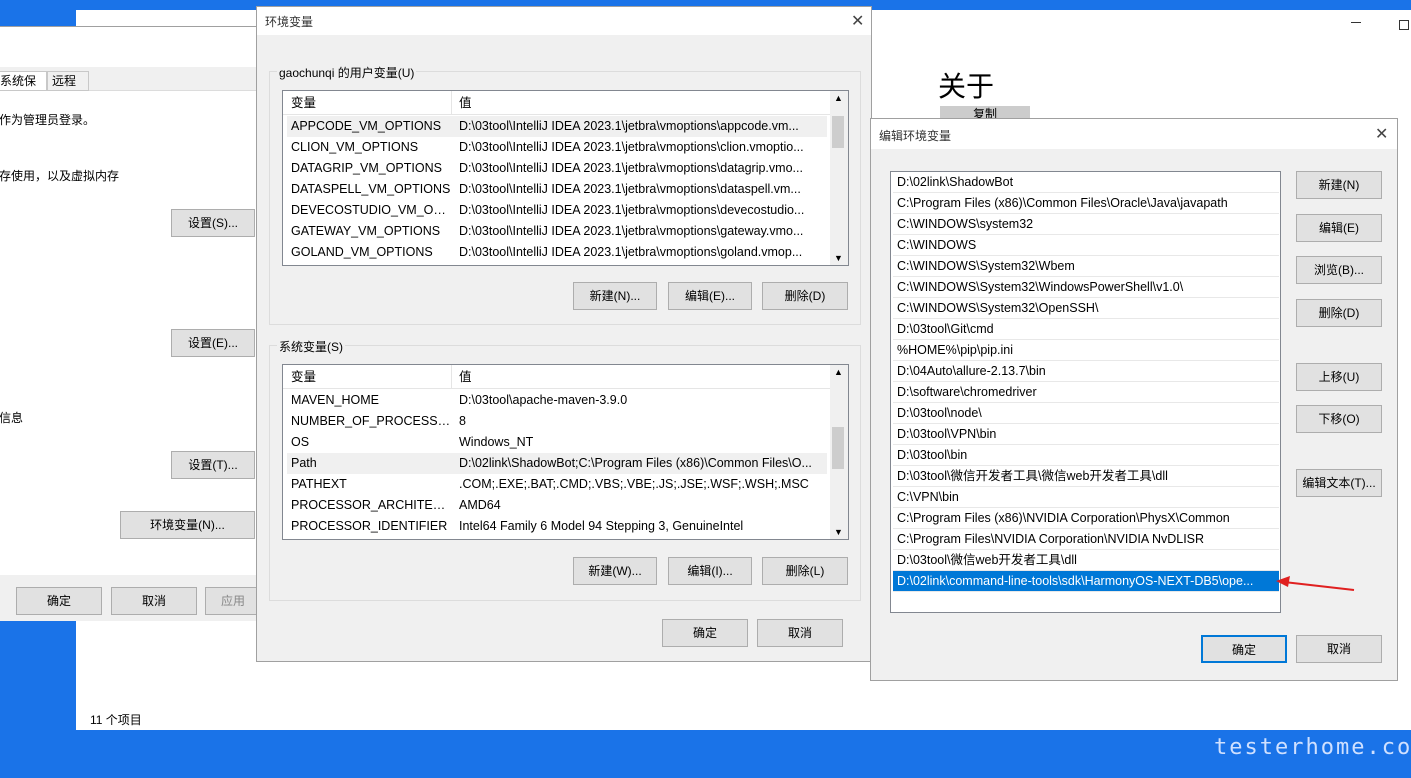  What do you see at coordinates (557, 505) in the screenshot?
I see `table-row: PROCESSOR_ARCHITECT... AMD64` at bounding box center [557, 505].